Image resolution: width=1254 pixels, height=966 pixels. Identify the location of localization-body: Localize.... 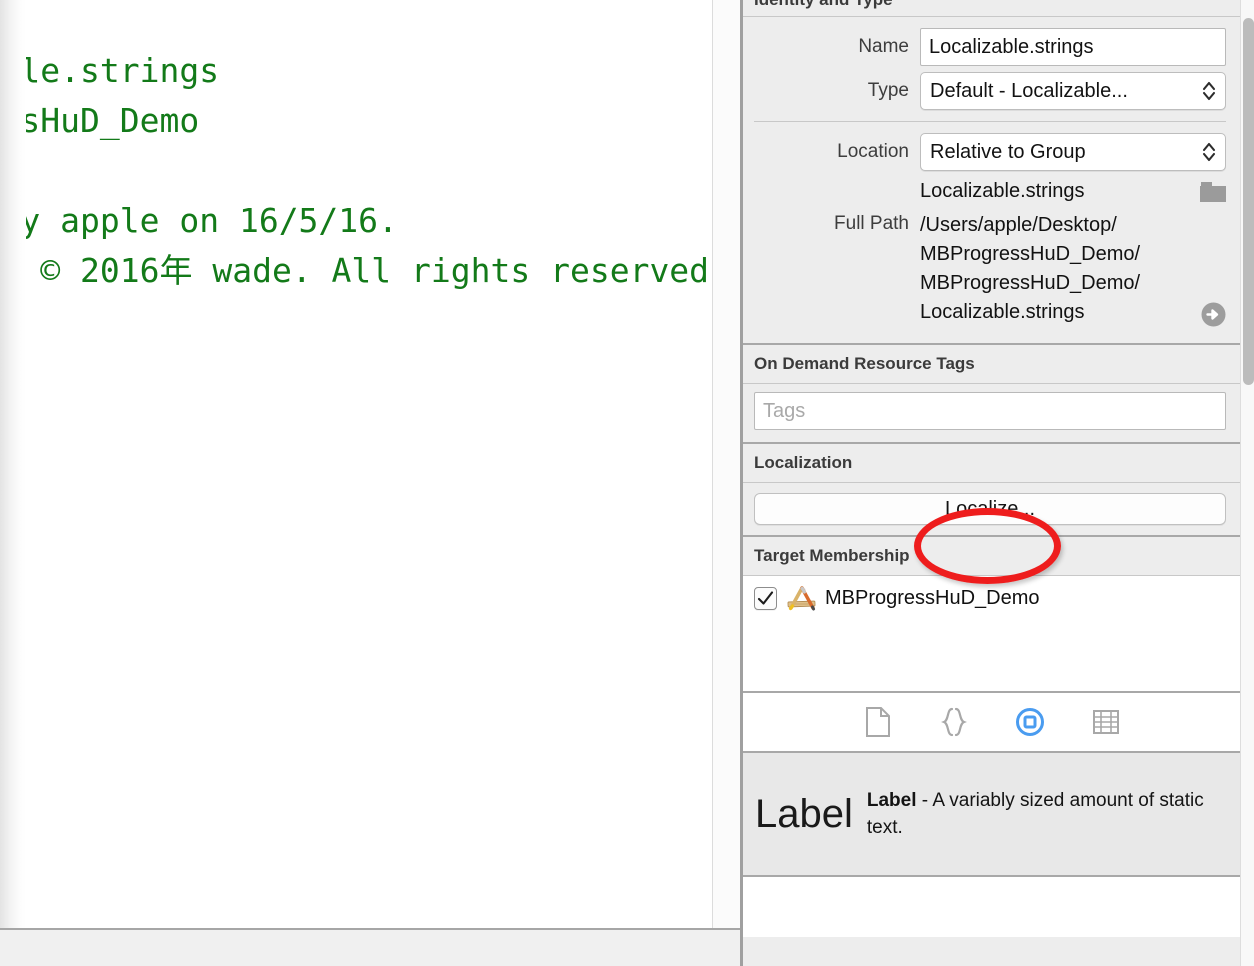
(991, 509).